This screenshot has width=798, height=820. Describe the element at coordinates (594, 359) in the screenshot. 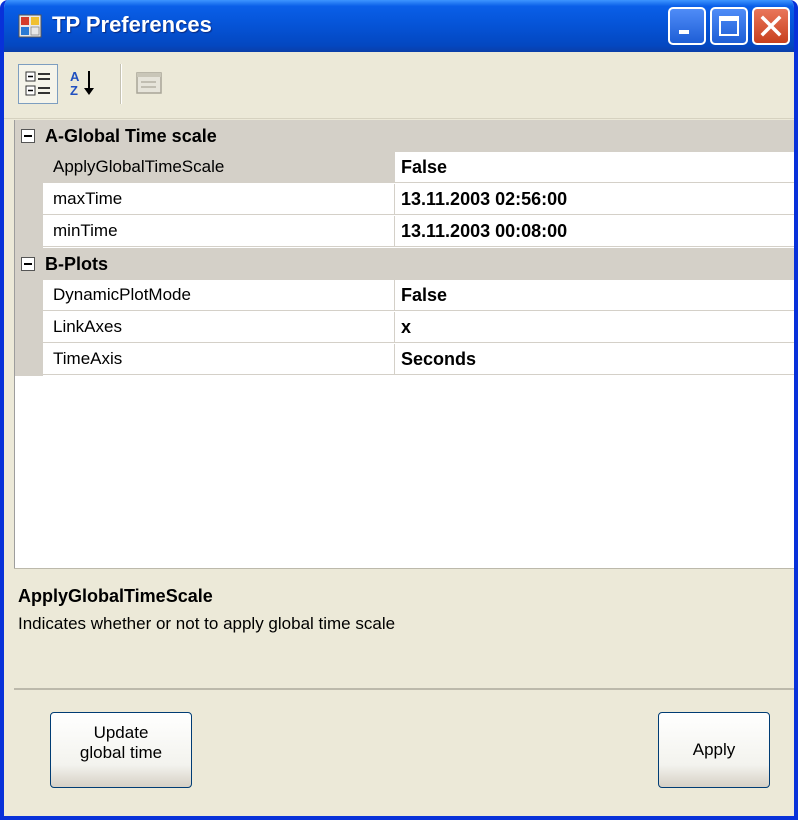

I see `property-value: Seconds` at that location.